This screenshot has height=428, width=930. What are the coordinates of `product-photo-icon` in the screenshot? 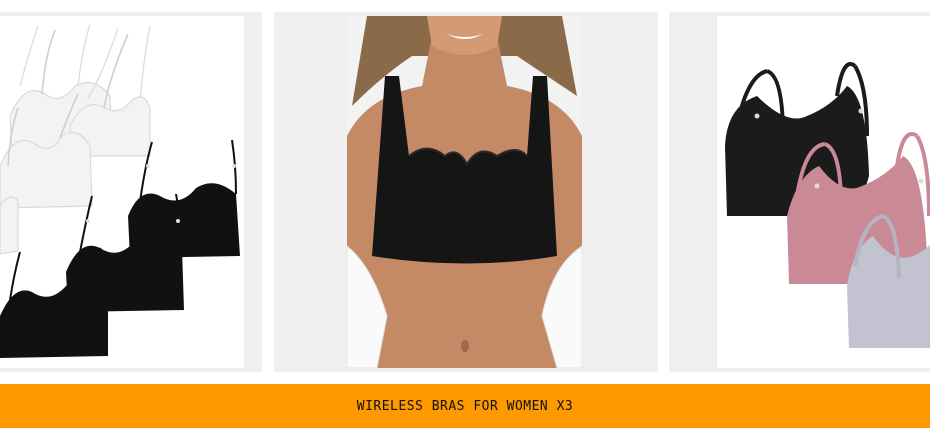 It's located at (827, 205).